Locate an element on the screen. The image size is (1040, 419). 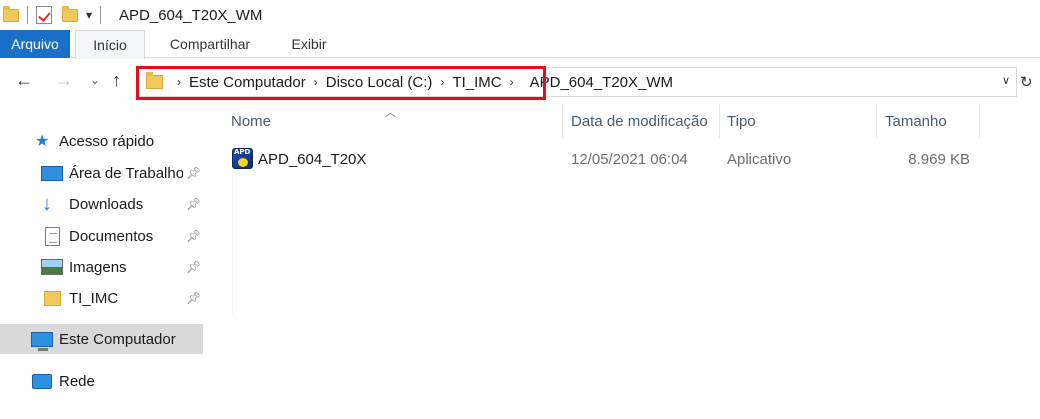
sidebar-item-acesso-rapido: ★ Acesso rápido is located at coordinates (103, 141).